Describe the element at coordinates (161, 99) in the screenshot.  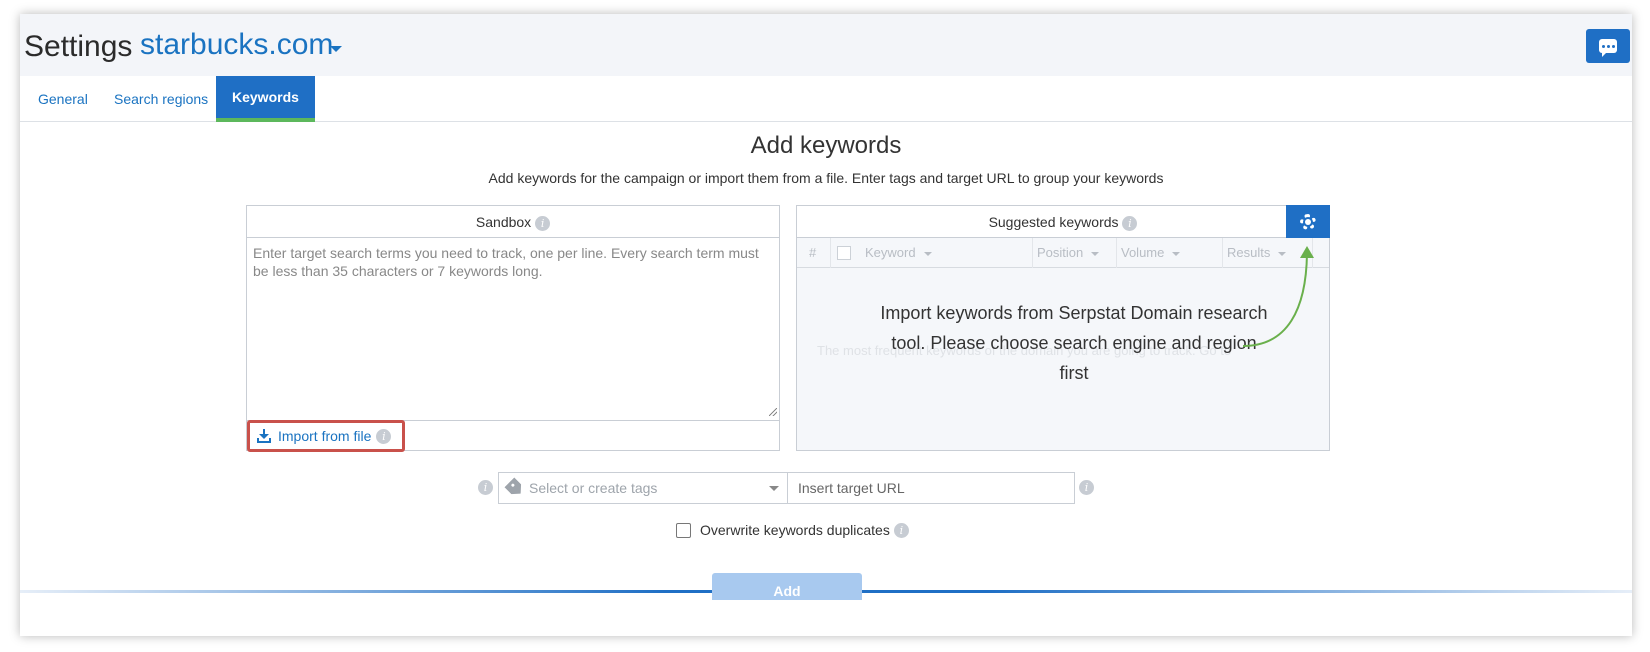
I see `tab-search-regions: Search regions` at that location.